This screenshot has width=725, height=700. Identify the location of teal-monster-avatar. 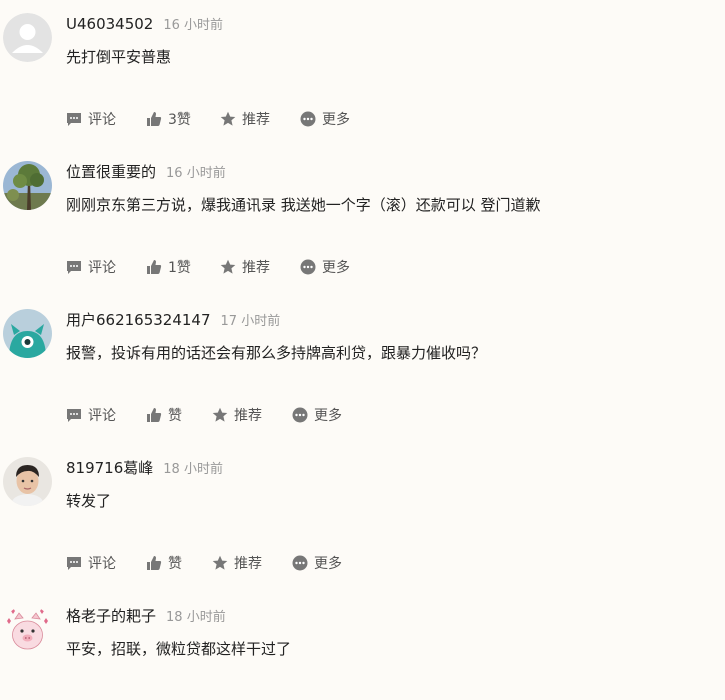
(27, 333).